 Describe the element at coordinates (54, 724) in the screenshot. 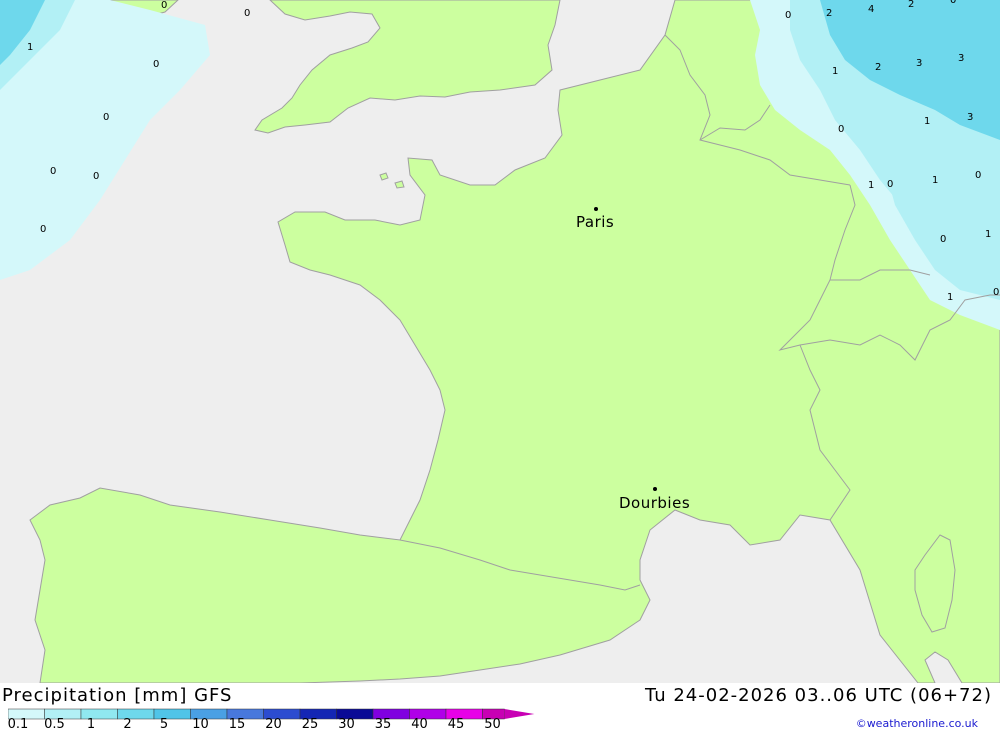

I see `scale-tick-label: 0.5` at that location.